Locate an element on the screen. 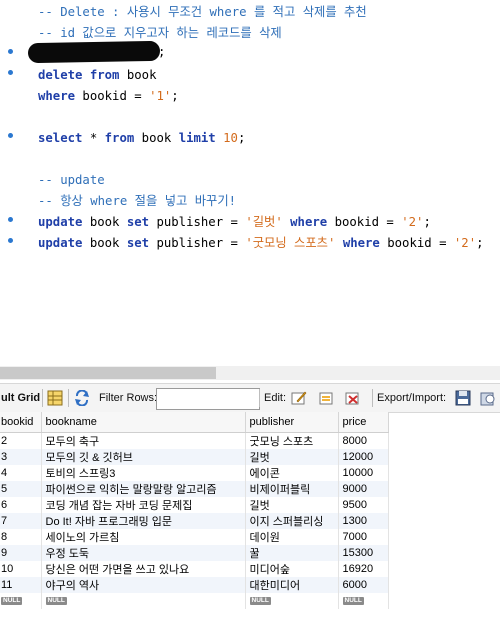  table-cell: 꿀 is located at coordinates (292, 553).